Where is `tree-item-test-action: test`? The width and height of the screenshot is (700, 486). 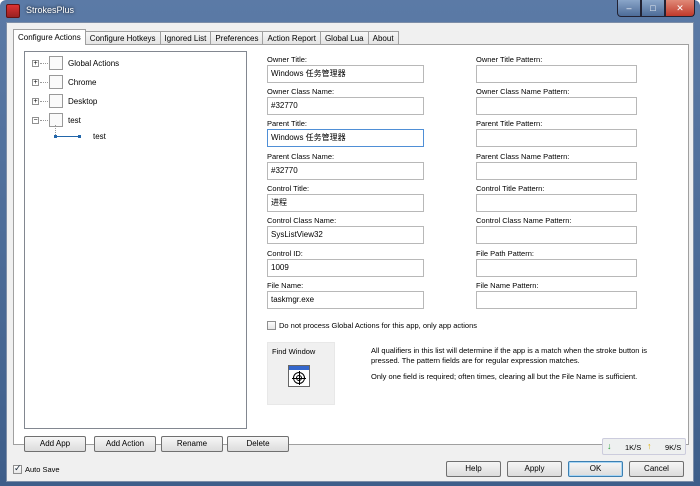
tree-item-test-action: test is located at coordinates (80, 136).